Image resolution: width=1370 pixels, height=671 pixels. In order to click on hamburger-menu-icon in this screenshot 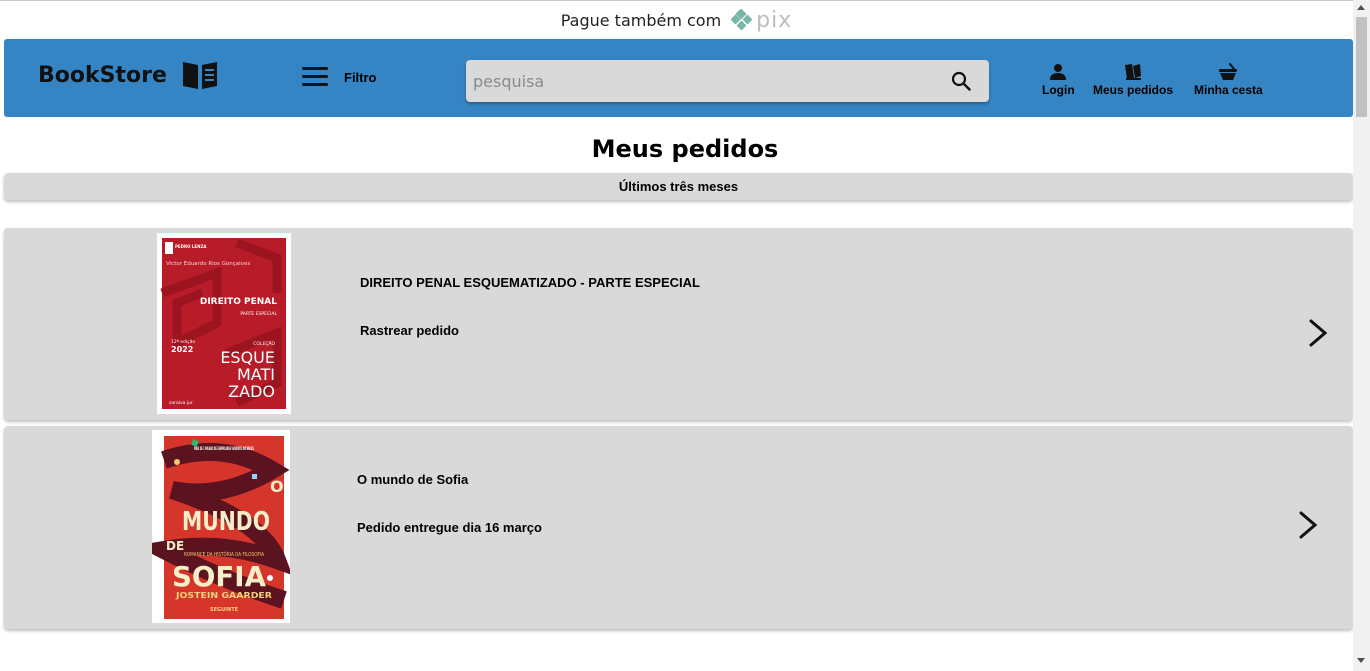, I will do `click(315, 76)`.